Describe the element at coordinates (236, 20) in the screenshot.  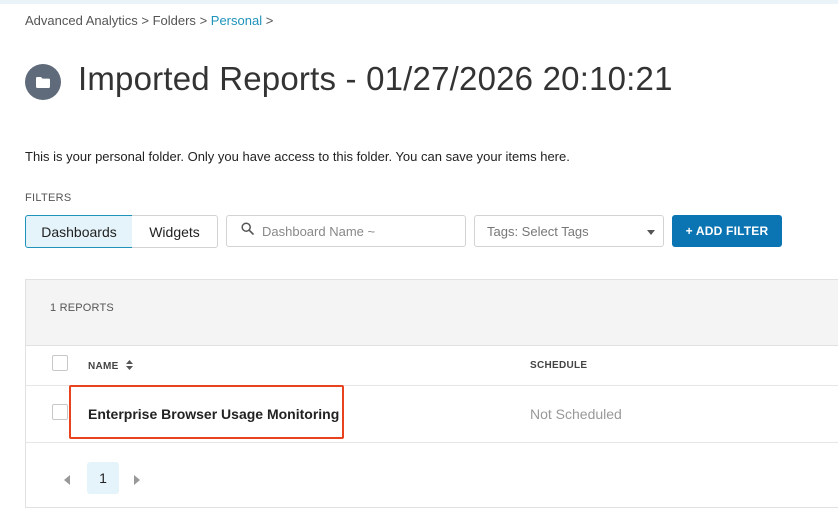
I see `breadcrumb-personal: Personal` at that location.